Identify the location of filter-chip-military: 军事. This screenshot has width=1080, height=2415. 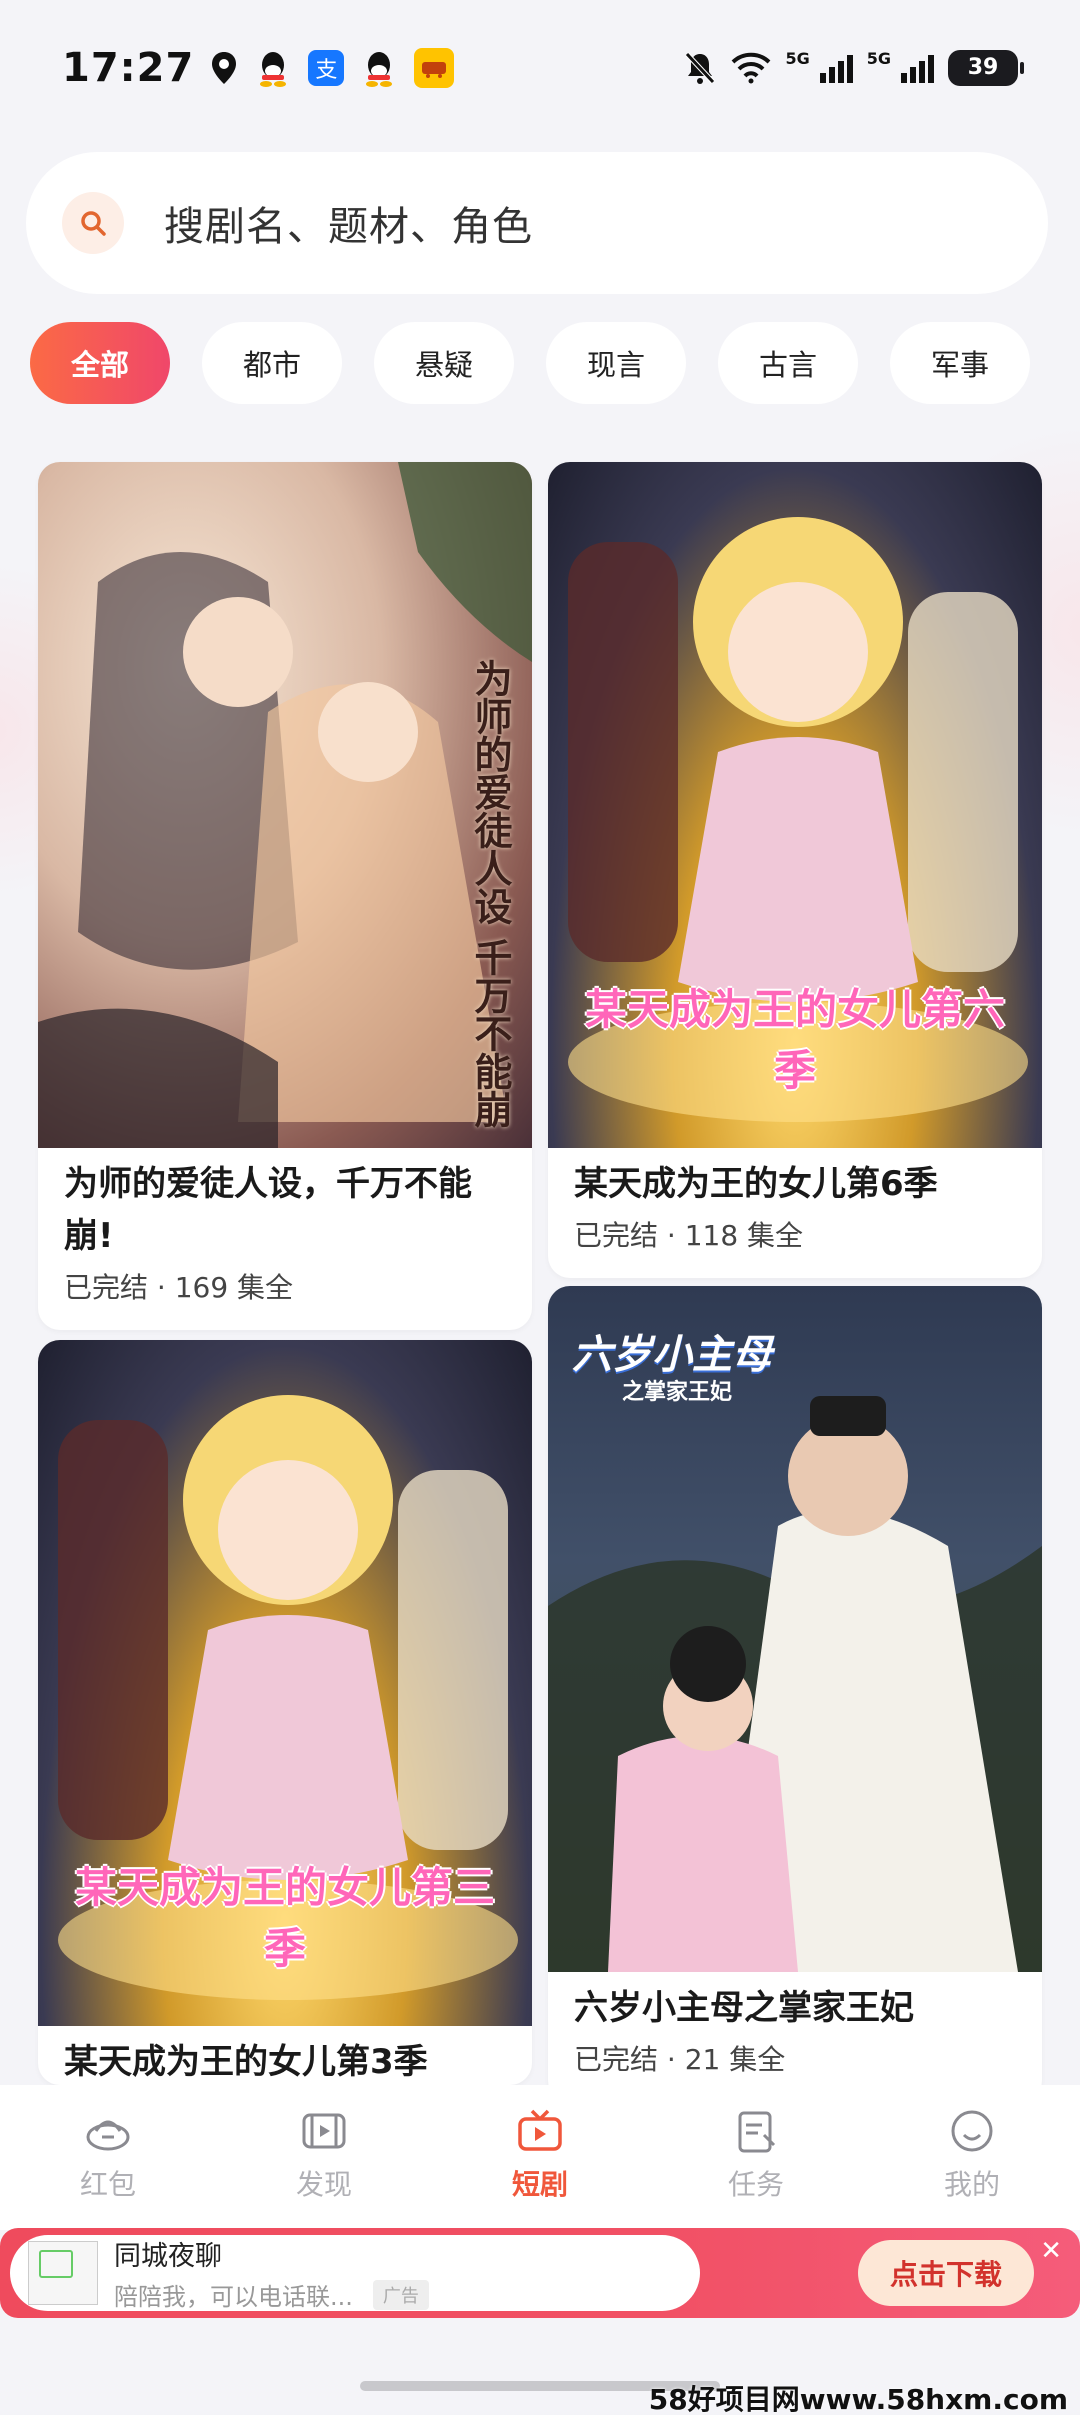
(960, 363).